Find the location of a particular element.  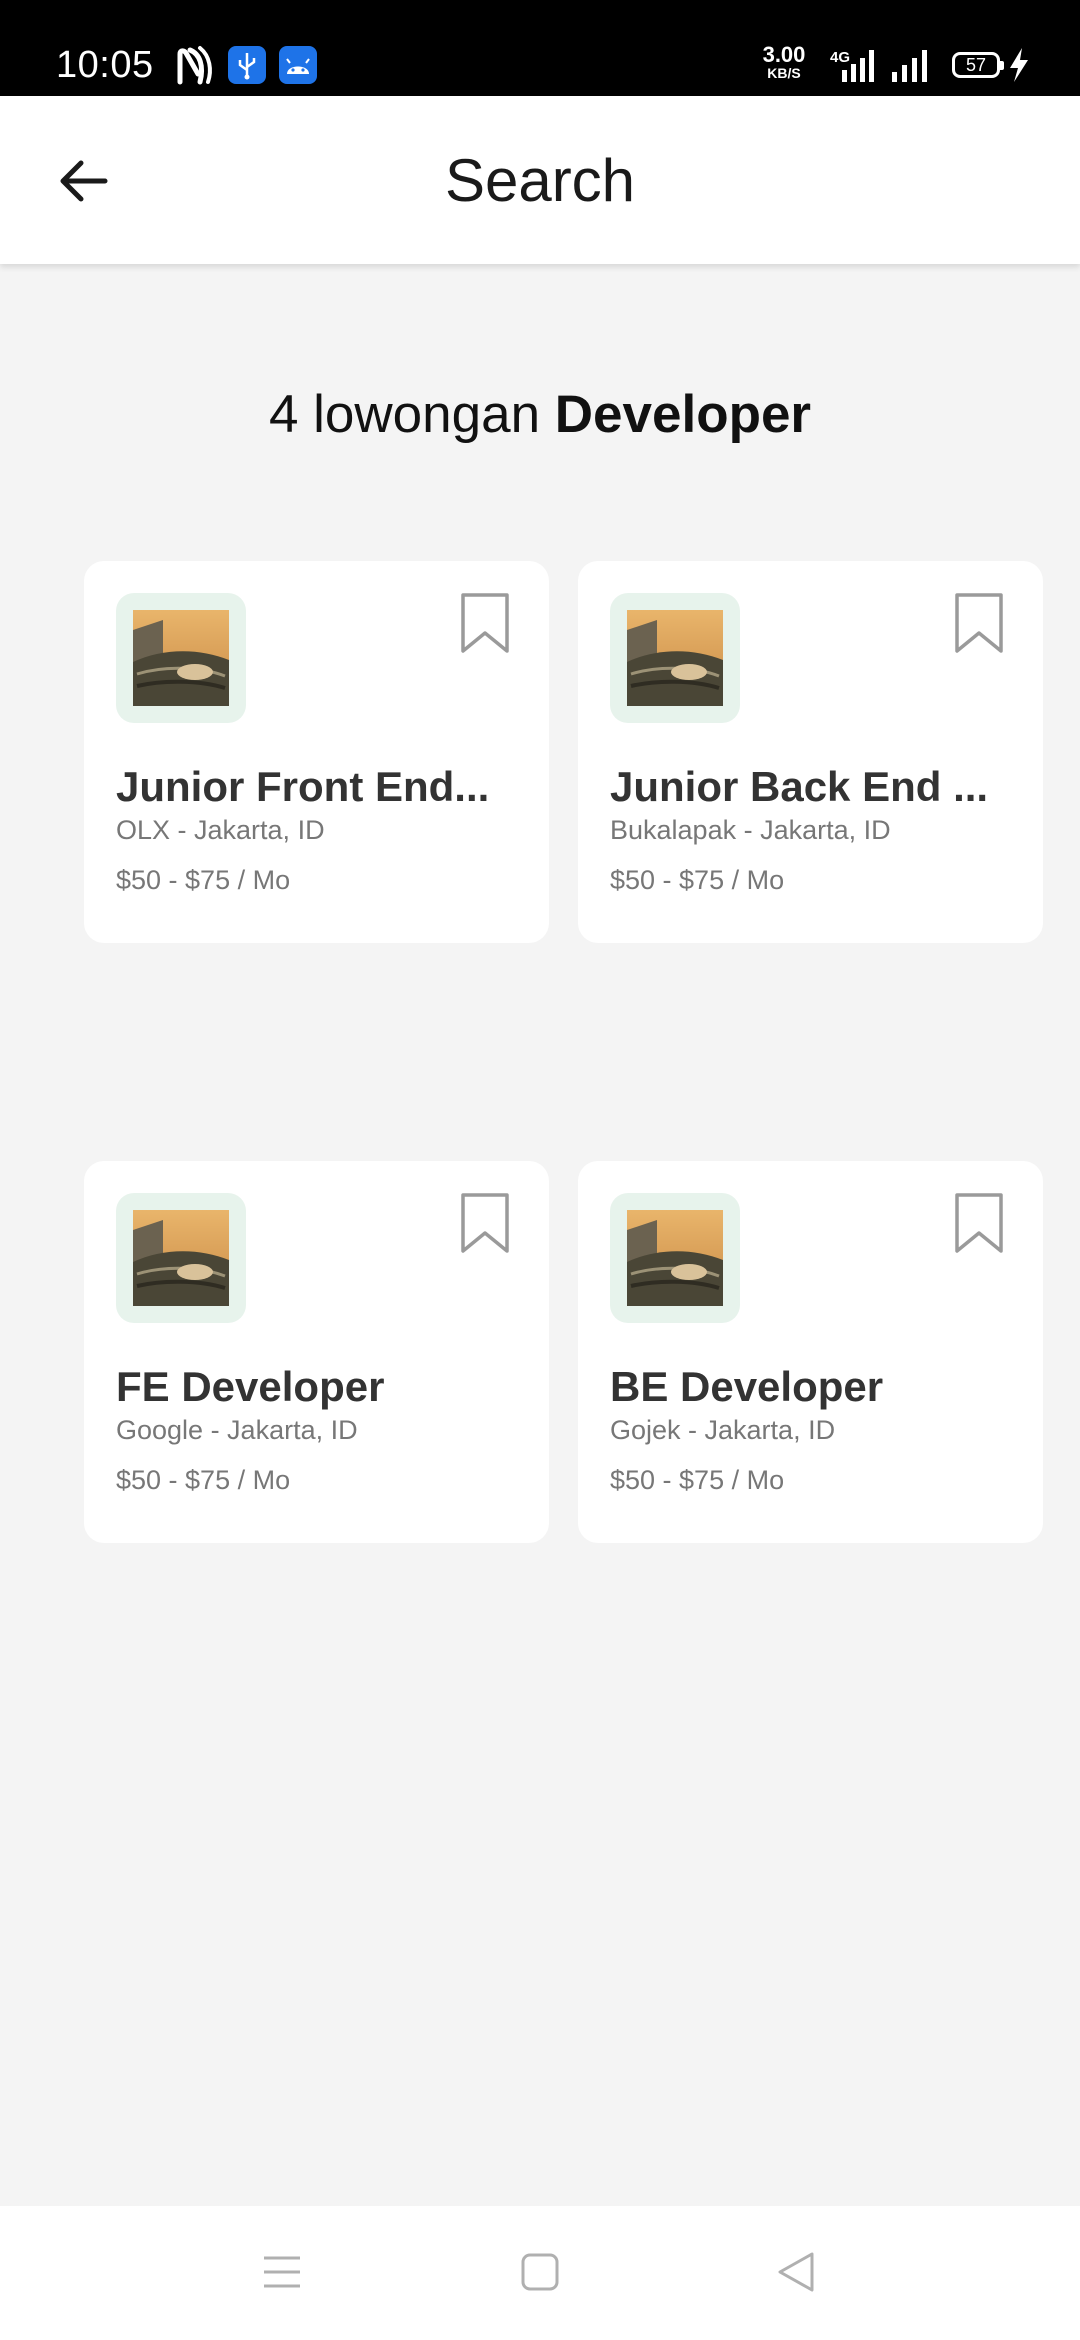

status-time: 10:05 is located at coordinates (105, 65).